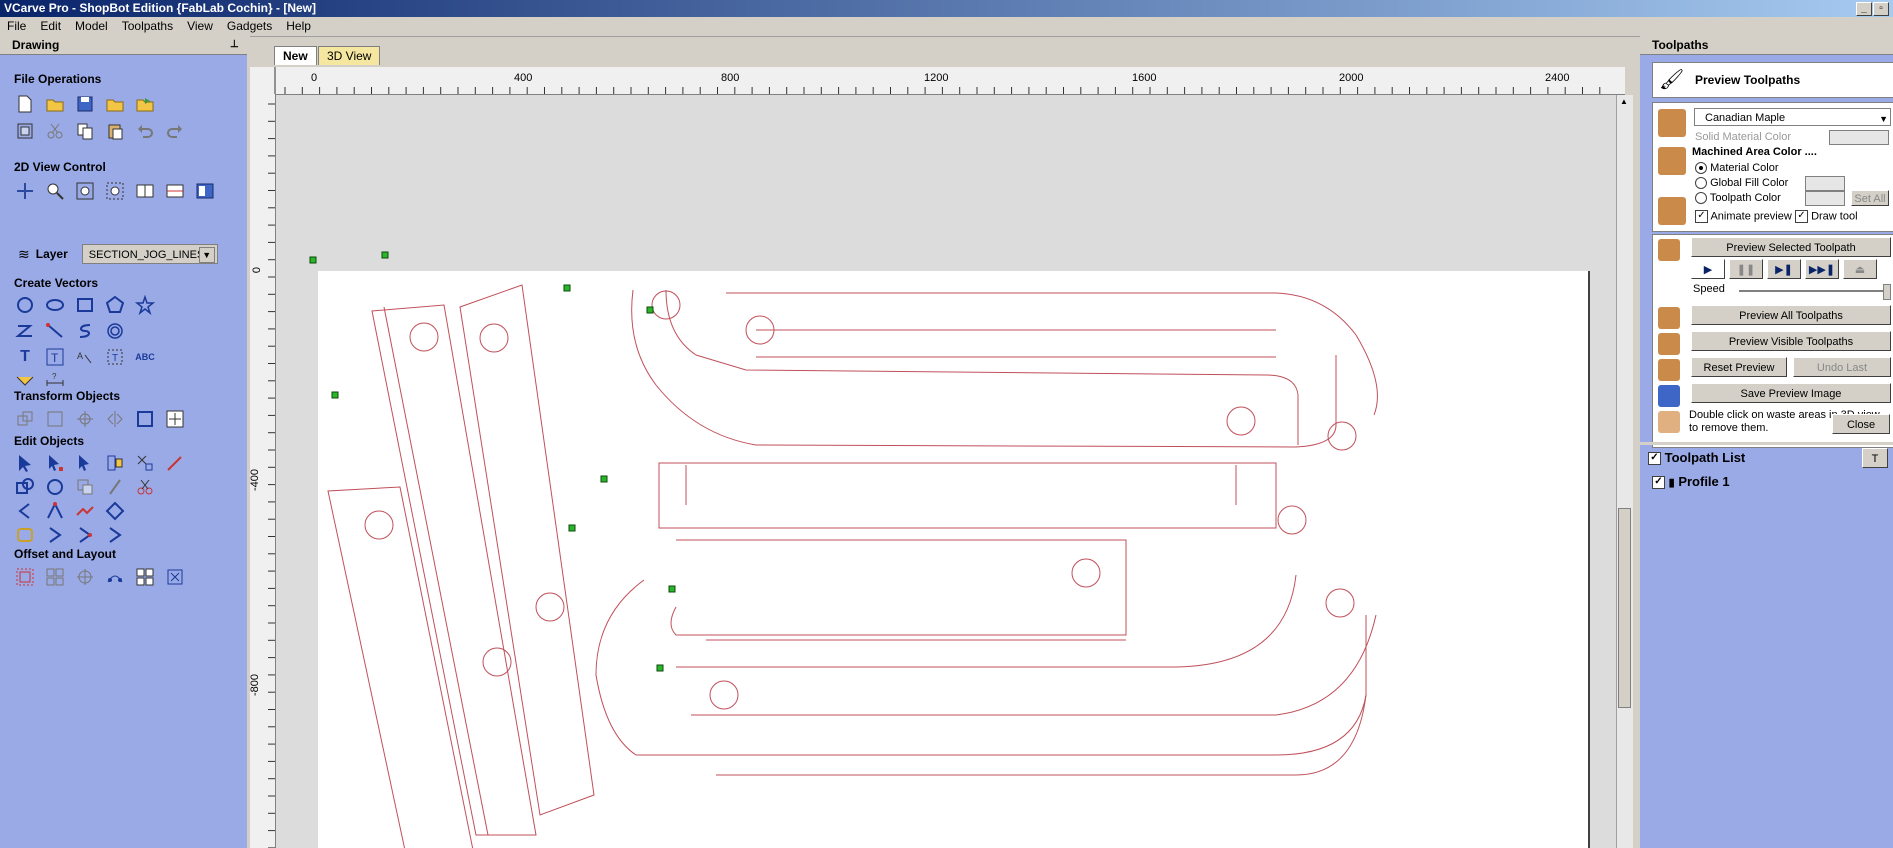 Image resolution: width=1893 pixels, height=848 pixels. What do you see at coordinates (145, 305) in the screenshot?
I see `draw-star-icon` at bounding box center [145, 305].